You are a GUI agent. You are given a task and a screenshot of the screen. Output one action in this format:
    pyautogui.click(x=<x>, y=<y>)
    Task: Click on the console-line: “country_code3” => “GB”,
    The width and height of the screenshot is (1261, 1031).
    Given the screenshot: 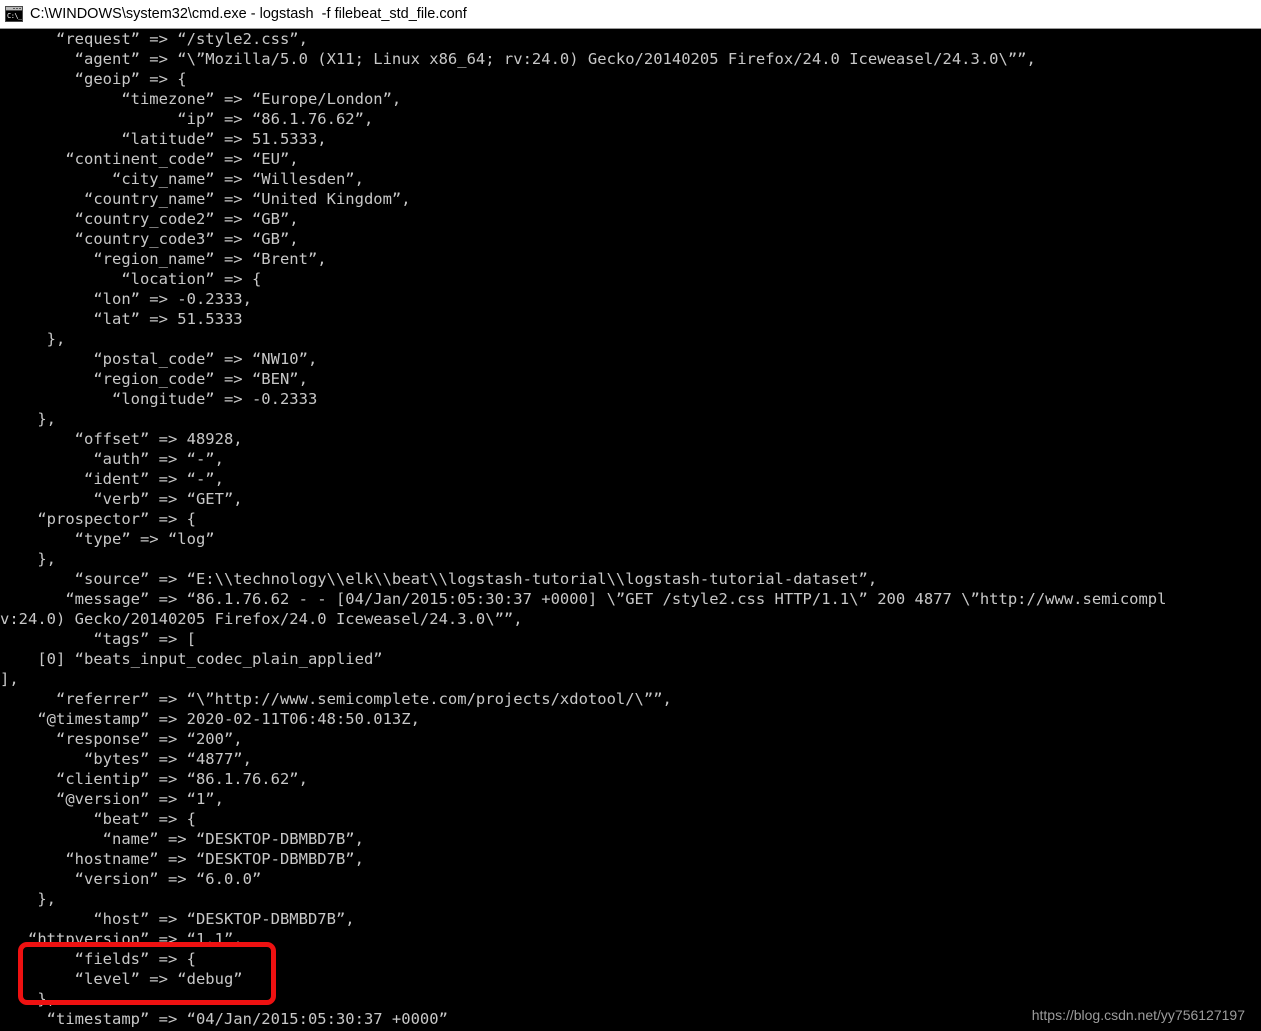 What is the action you would take?
    pyautogui.click(x=149, y=239)
    